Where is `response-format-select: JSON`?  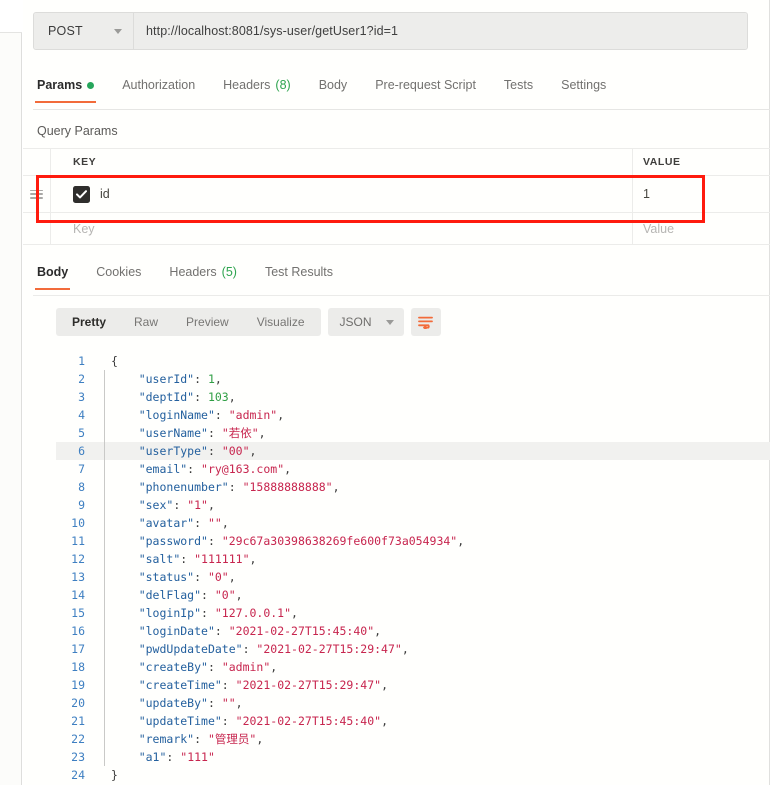 response-format-select: JSON is located at coordinates (365, 322).